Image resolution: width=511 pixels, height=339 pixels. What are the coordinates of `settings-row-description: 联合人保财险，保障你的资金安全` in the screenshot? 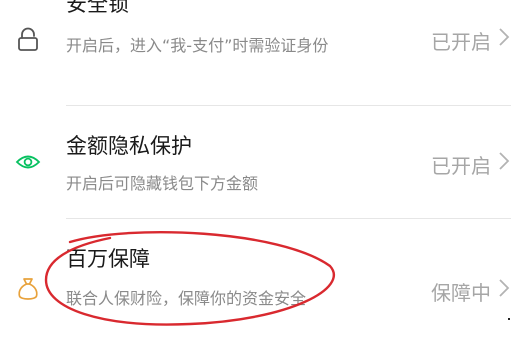 It's located at (186, 298).